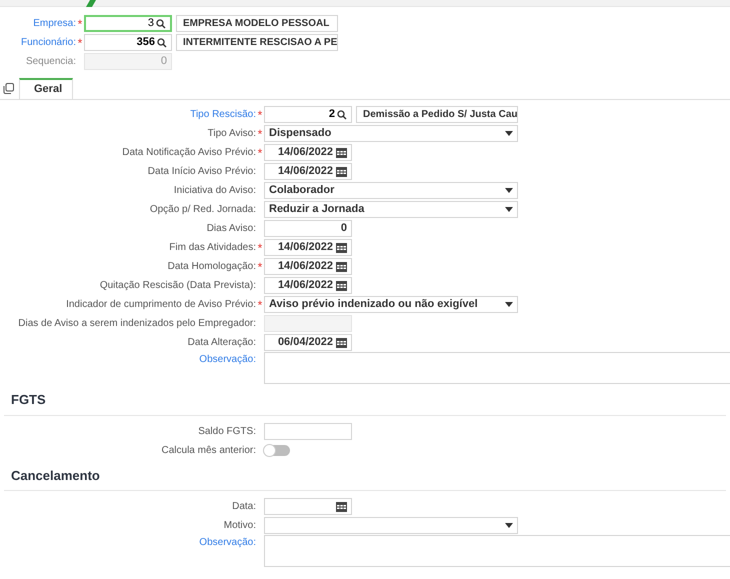 The height and width of the screenshot is (579, 730). I want to click on select-field: Aviso prévio indenizado ou não exigível, so click(391, 304).